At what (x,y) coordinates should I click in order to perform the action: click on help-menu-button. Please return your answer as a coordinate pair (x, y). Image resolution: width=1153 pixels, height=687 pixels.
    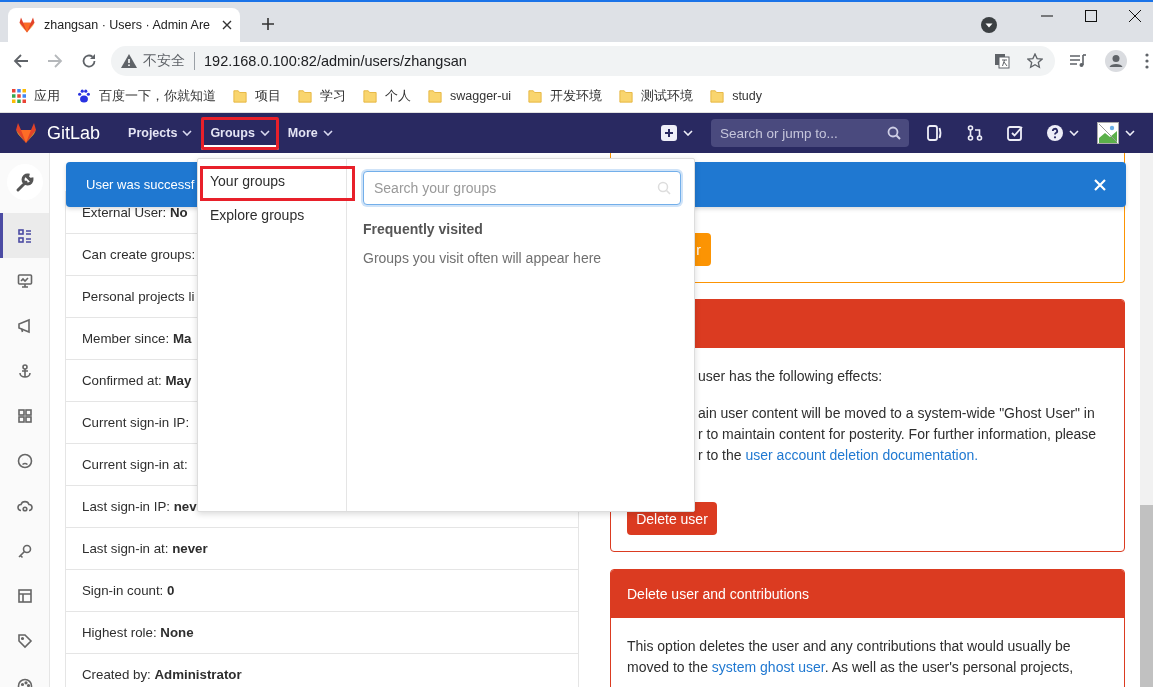
    Looking at the image, I should click on (1063, 133).